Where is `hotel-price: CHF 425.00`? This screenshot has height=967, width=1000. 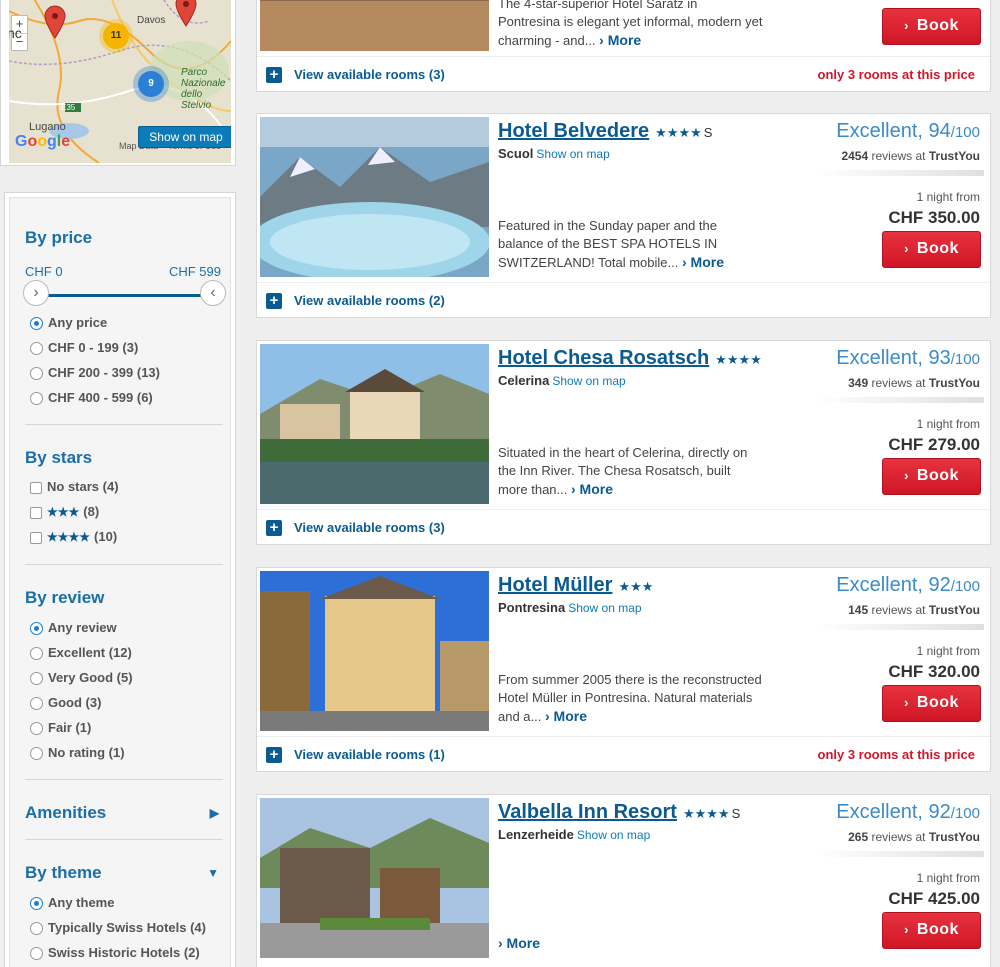
hotel-price: CHF 425.00 is located at coordinates (934, 898).